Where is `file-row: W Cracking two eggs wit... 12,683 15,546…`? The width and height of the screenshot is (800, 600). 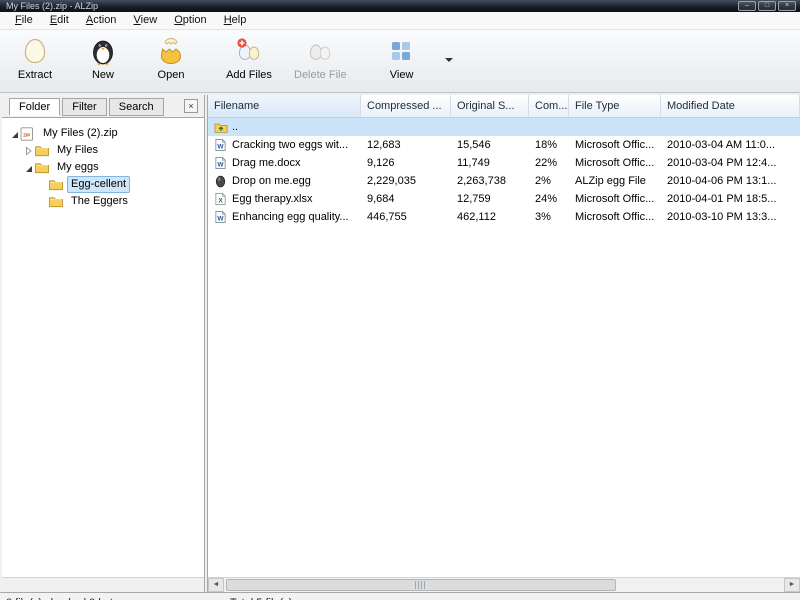 file-row: W Cracking two eggs wit... 12,683 15,546… is located at coordinates (504, 145).